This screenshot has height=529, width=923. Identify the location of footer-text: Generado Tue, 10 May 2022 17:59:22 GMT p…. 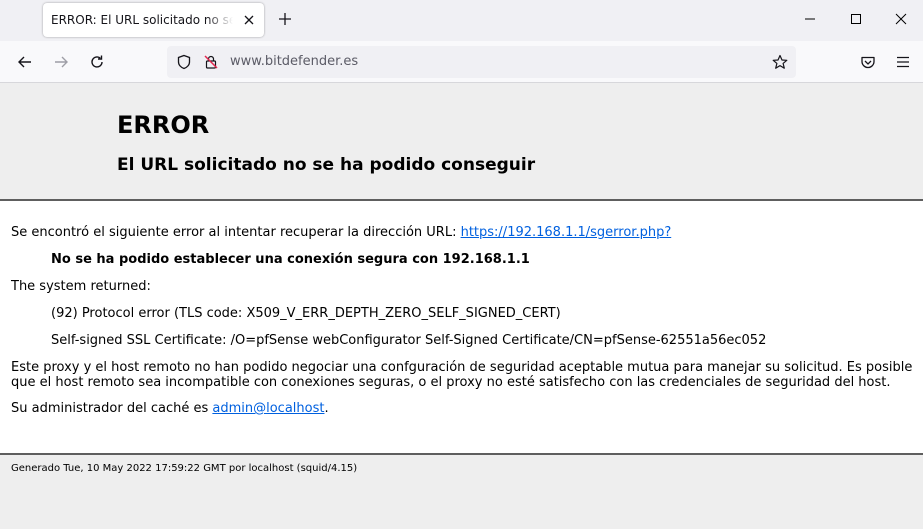
(184, 468).